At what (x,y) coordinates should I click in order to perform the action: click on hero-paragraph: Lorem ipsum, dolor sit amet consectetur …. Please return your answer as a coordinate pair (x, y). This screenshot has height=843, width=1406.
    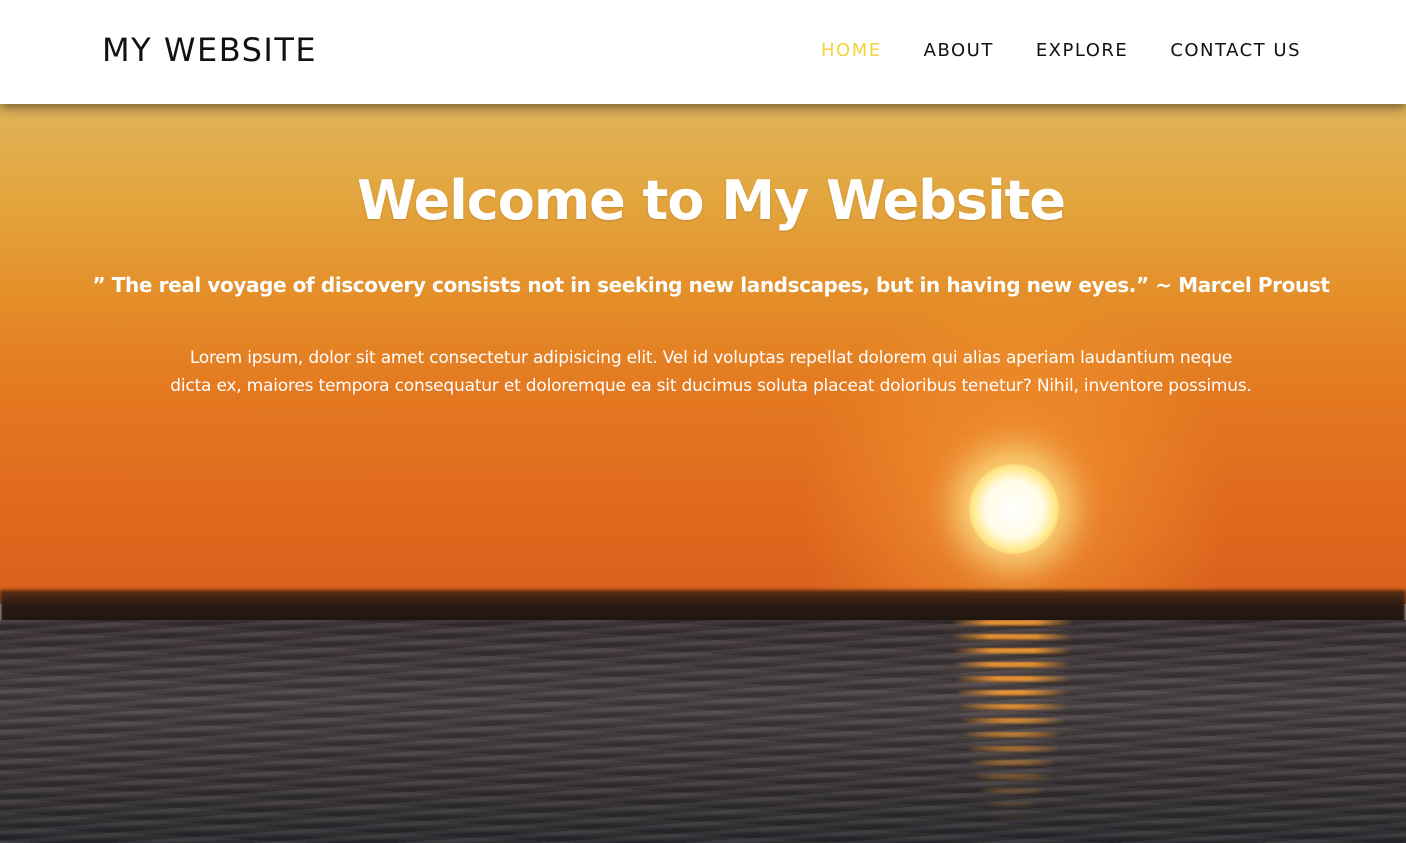
    Looking at the image, I should click on (711, 372).